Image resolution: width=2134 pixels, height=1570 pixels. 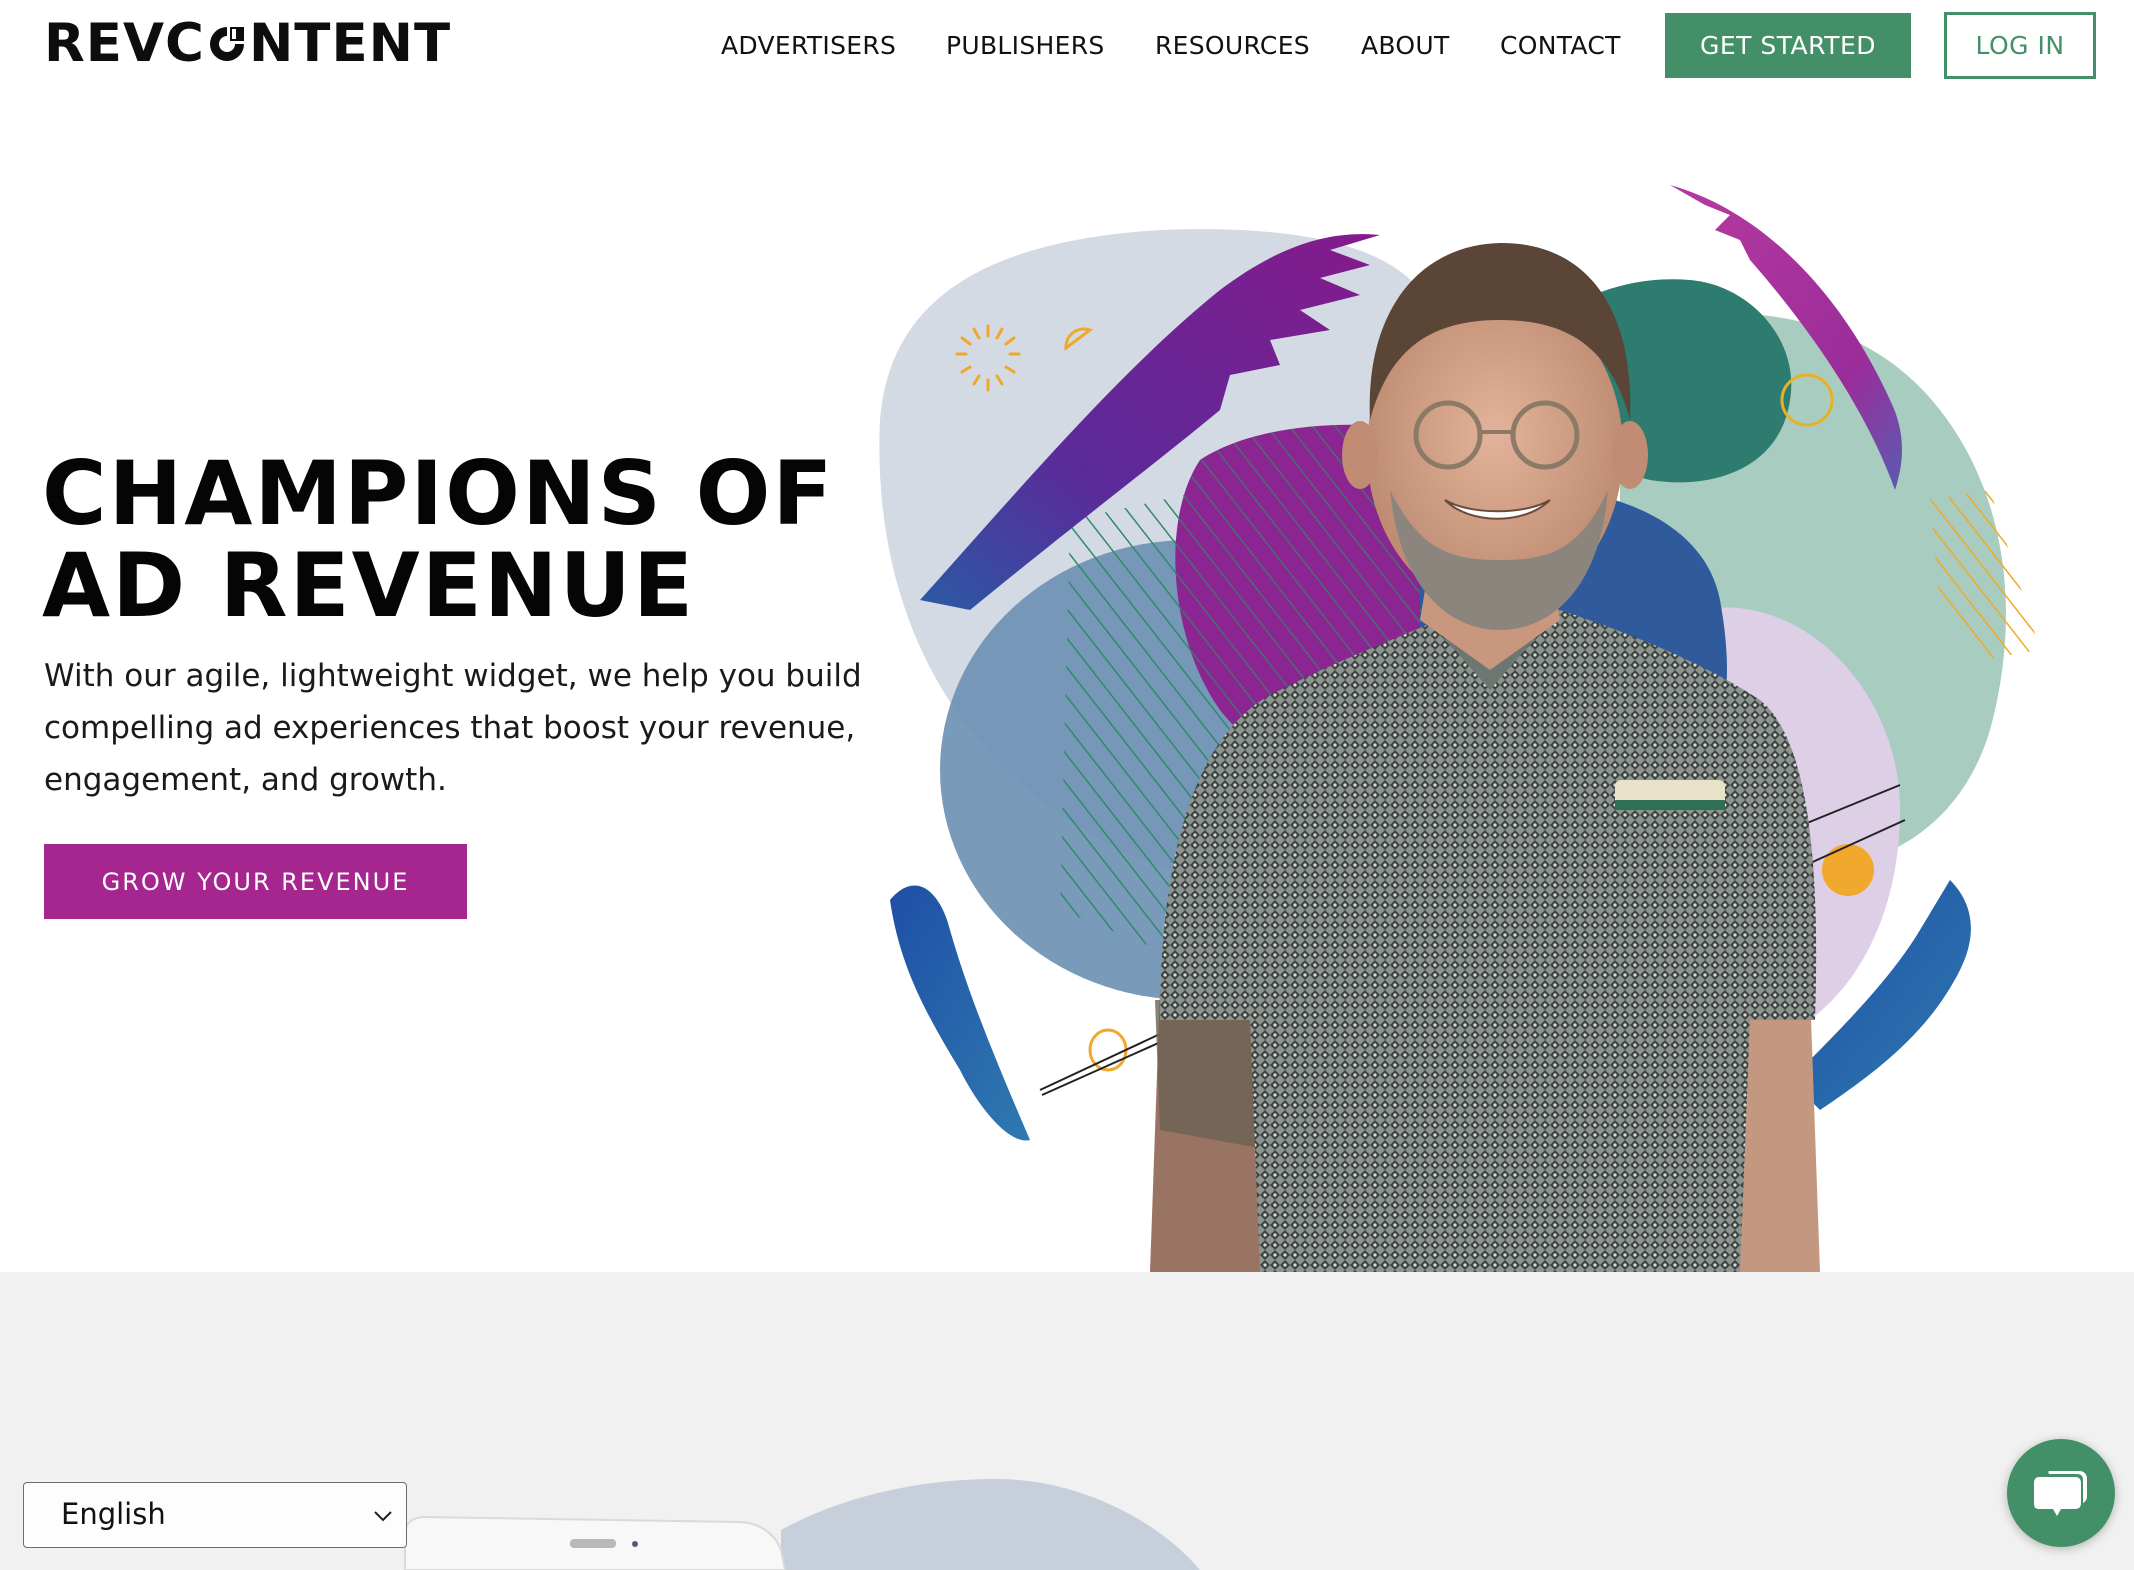 I want to click on logo-text-start: REVC, so click(x=124, y=43).